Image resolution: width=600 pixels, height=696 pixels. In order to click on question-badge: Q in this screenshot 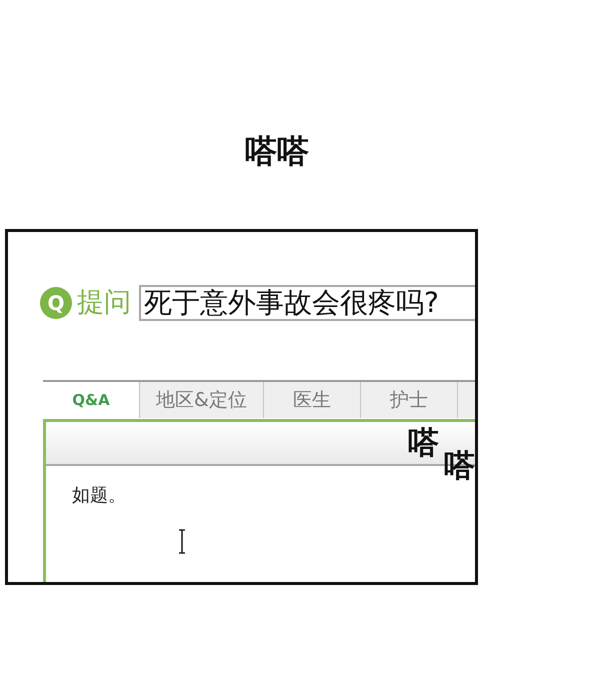, I will do `click(56, 303)`.